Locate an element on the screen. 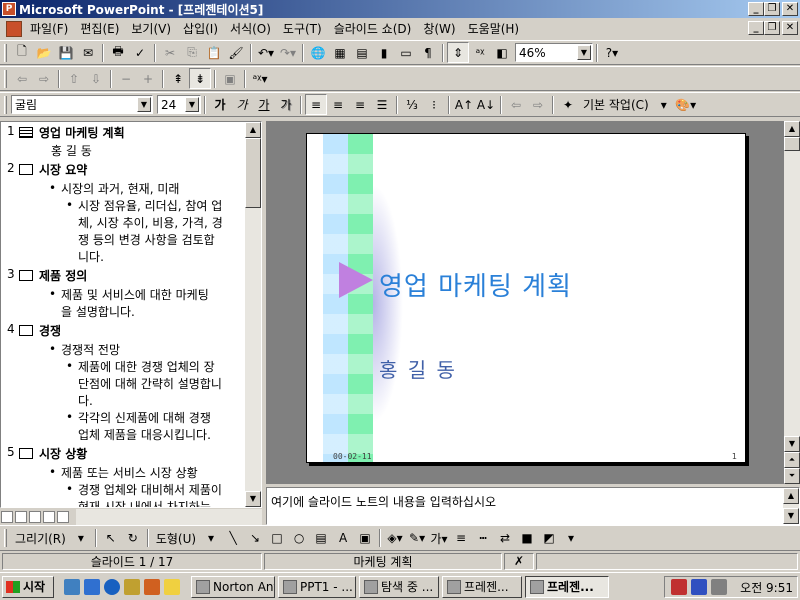 Image resolution: width=800 pixels, height=600 pixels. outline-text-line: 업체 제품을 대응시킵니다. is located at coordinates (144, 435).